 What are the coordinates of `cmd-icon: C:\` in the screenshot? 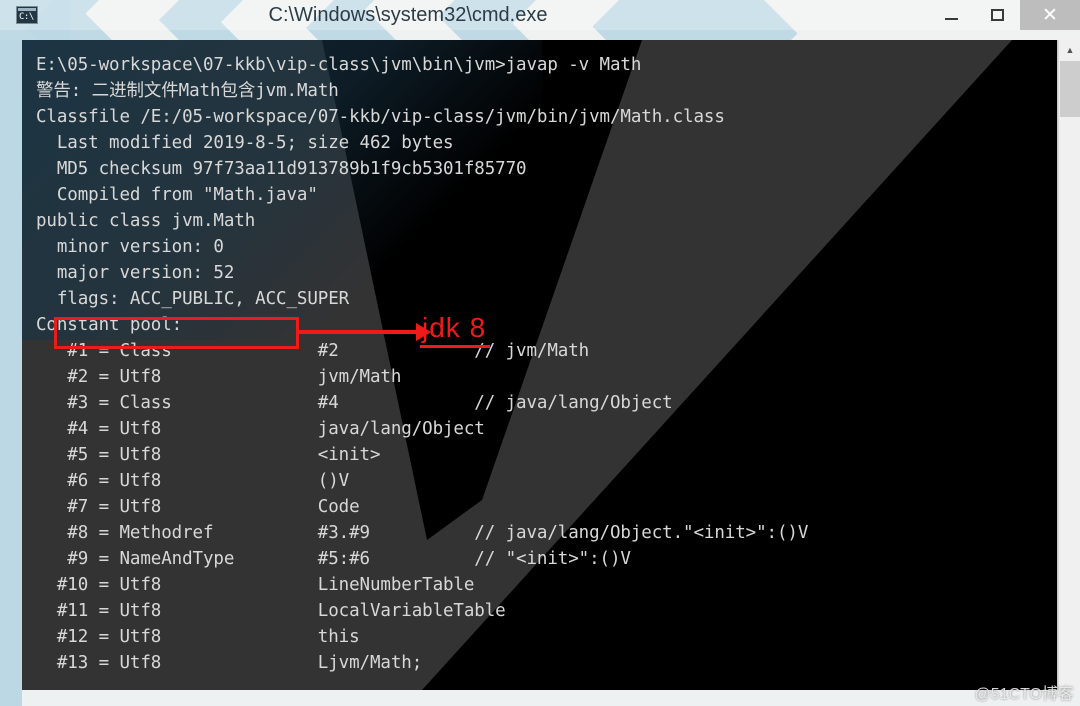 It's located at (27, 15).